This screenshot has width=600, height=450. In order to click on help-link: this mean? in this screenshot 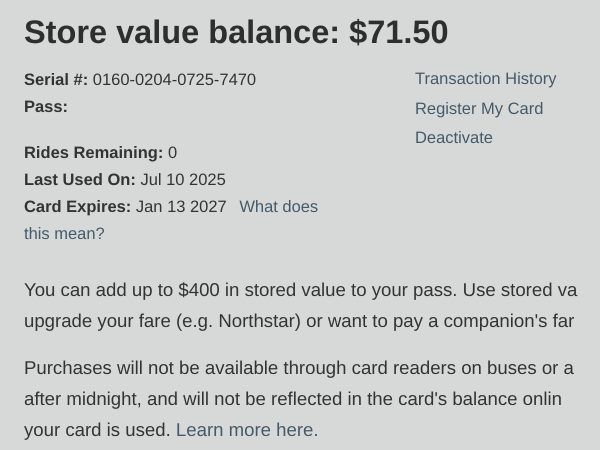, I will do `click(64, 234)`.